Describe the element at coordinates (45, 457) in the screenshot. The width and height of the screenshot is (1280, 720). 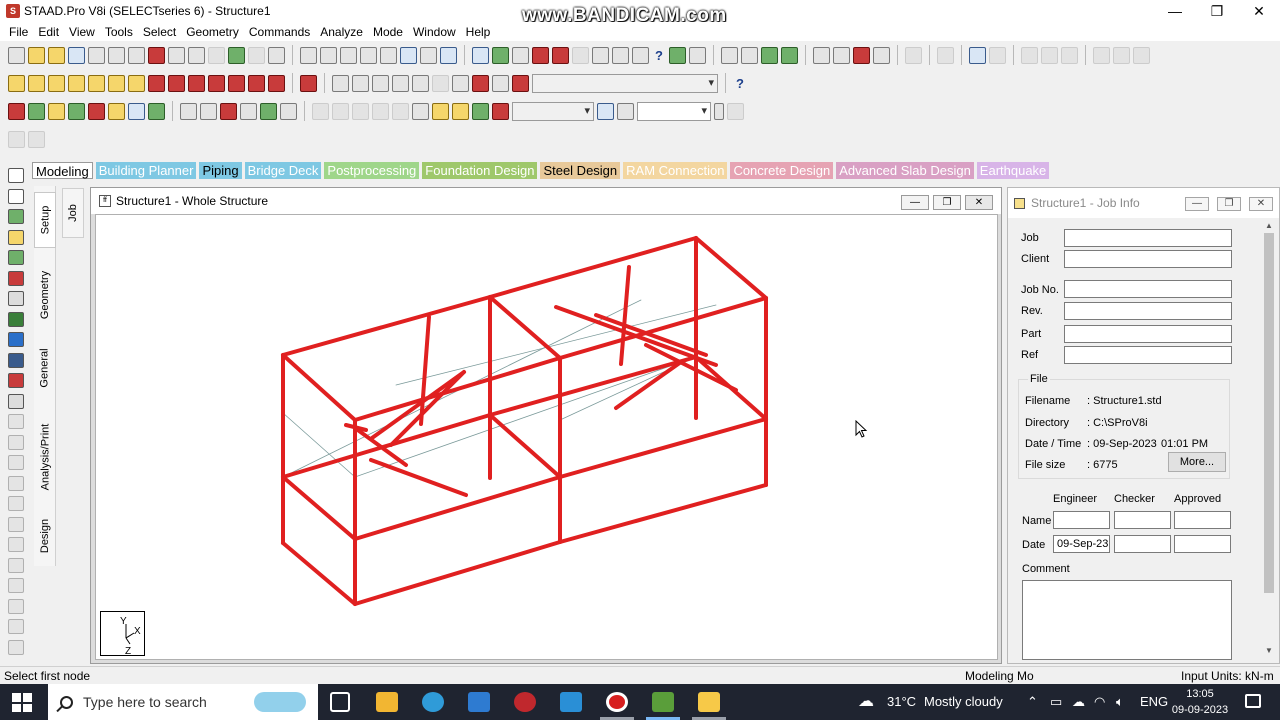
I see `side-tab-analysis-print: Analysis/Print` at that location.